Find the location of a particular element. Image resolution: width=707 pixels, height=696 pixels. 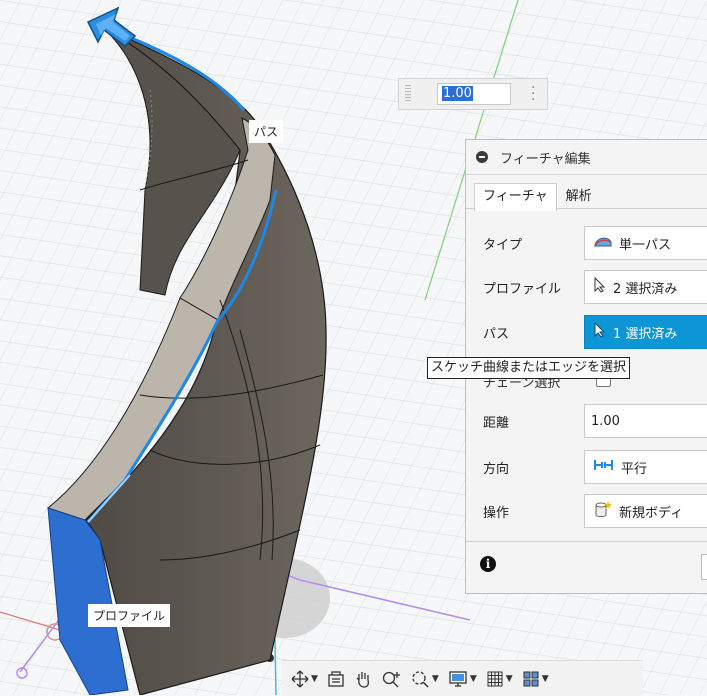

direction-row: 方向 平行 is located at coordinates (586, 466).